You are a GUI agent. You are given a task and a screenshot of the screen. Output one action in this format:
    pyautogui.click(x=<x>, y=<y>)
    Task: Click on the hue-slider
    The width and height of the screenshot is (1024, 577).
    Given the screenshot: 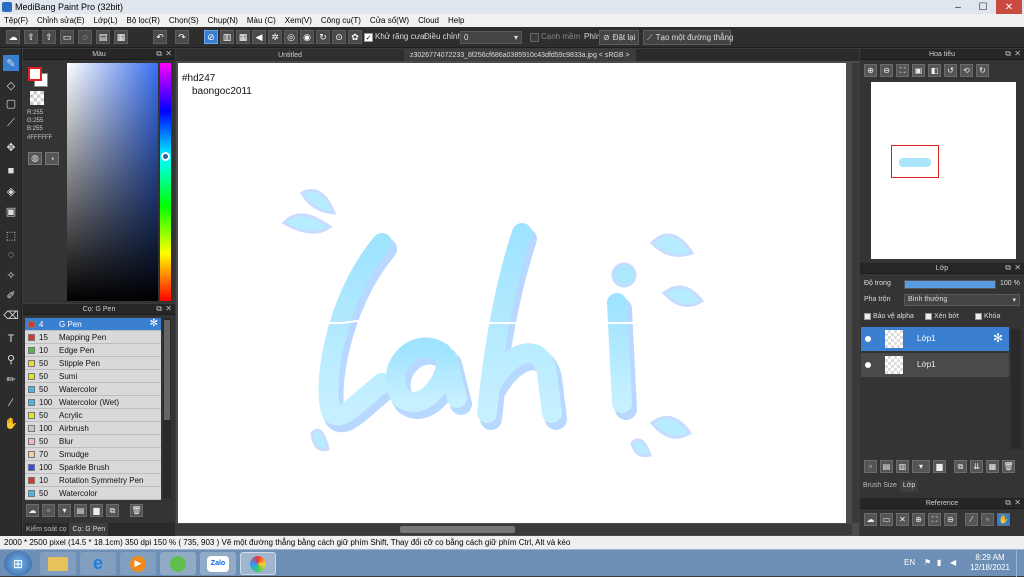 What is the action you would take?
    pyautogui.click(x=165, y=182)
    